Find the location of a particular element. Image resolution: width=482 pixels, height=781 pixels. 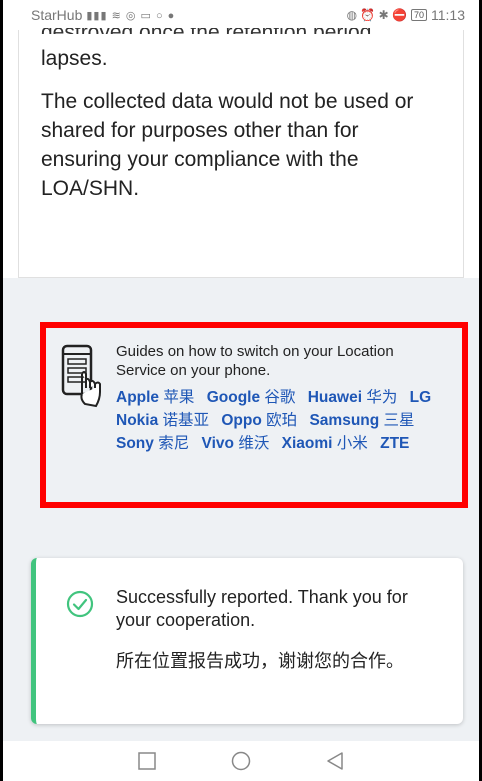

system-nav-bar is located at coordinates (241, 761).